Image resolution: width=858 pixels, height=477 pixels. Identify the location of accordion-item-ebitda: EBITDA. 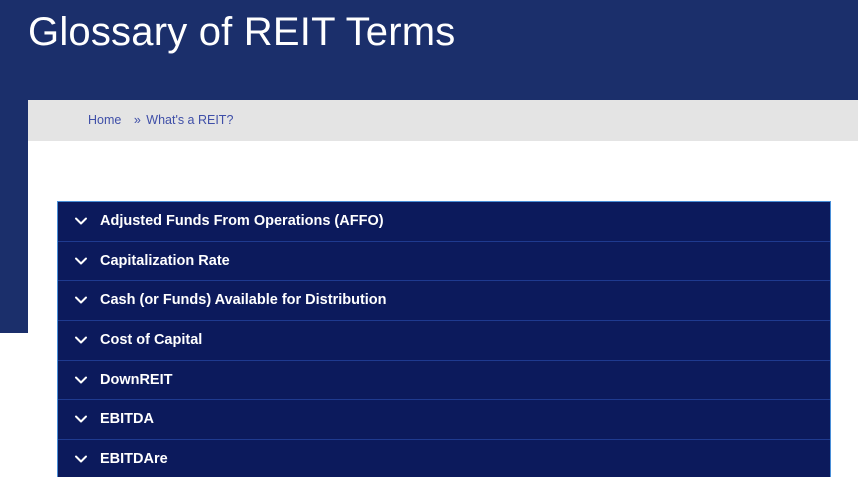
(444, 420).